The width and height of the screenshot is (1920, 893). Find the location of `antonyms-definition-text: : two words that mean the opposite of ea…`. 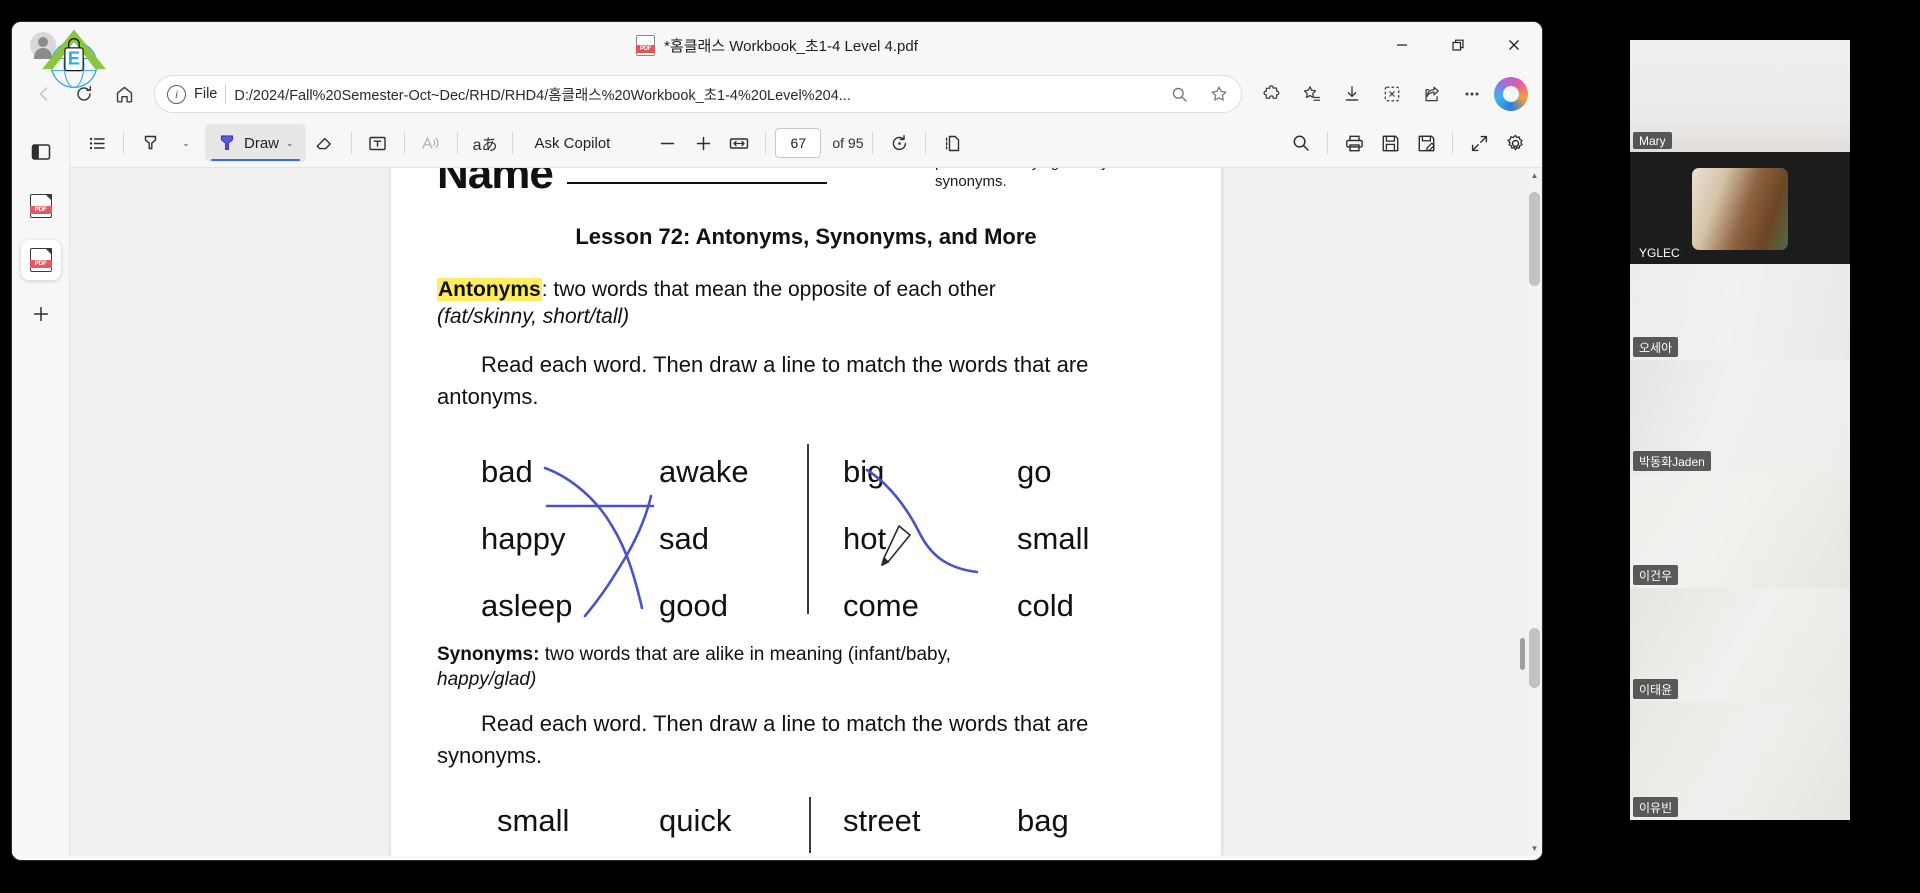

antonyms-definition-text: : two words that mean the opposite of ea… is located at coordinates (768, 289).